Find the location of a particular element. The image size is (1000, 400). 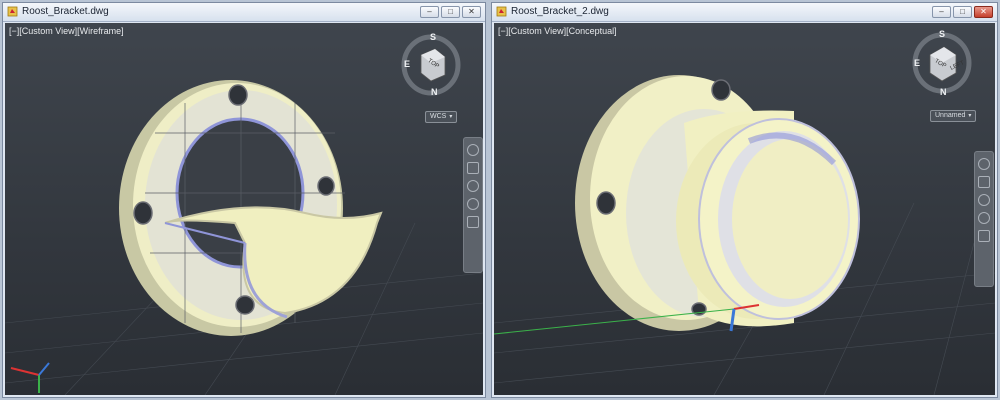

ucs-axes-icon is located at coordinates (30, 377).